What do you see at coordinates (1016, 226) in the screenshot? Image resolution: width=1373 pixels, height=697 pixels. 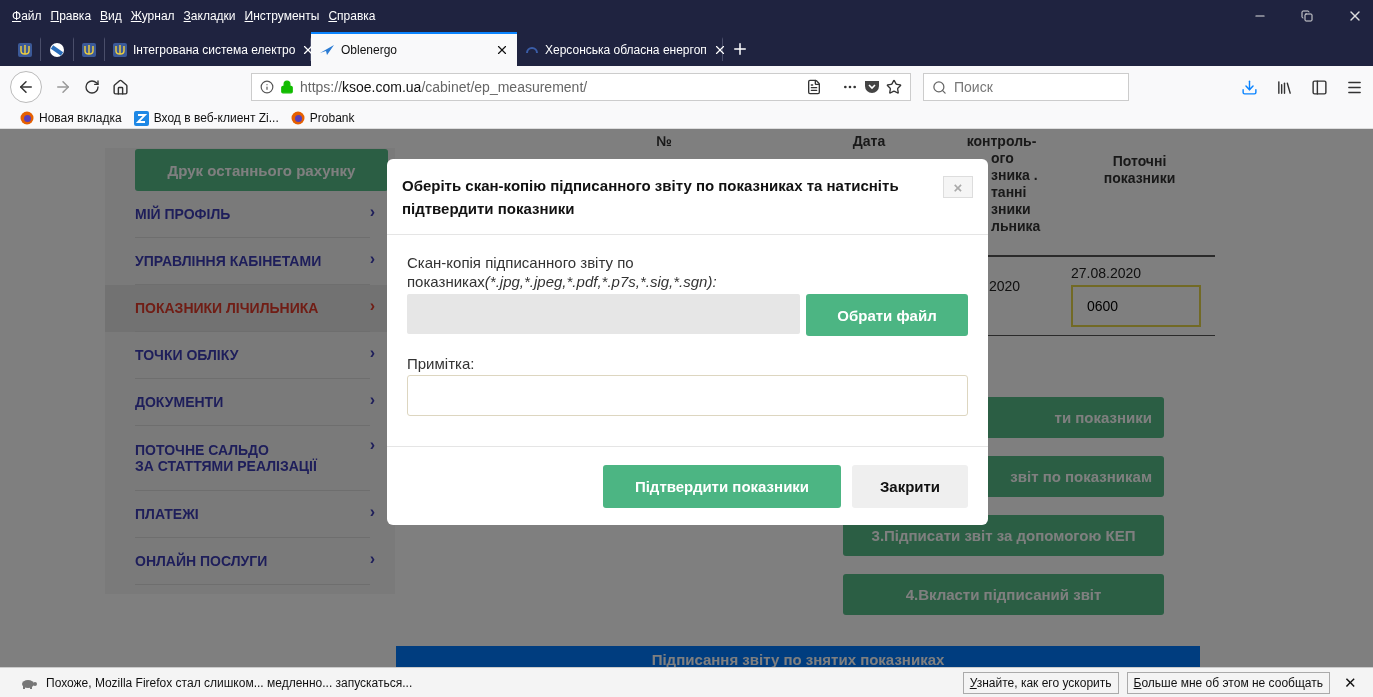 I see `column-header: льника` at bounding box center [1016, 226].